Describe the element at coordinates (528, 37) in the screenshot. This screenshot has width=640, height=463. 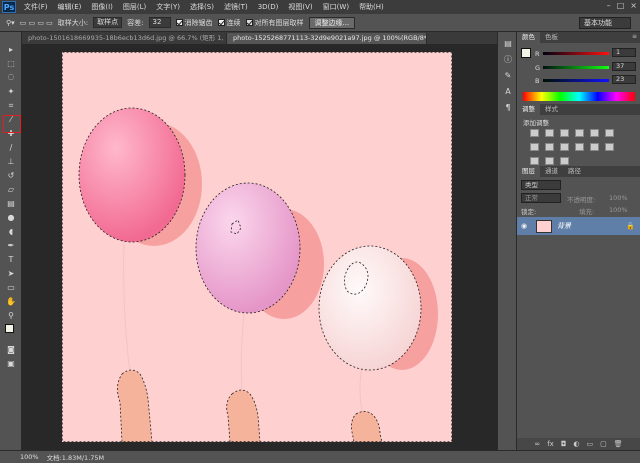
I see `tab-color: 颜色` at that location.